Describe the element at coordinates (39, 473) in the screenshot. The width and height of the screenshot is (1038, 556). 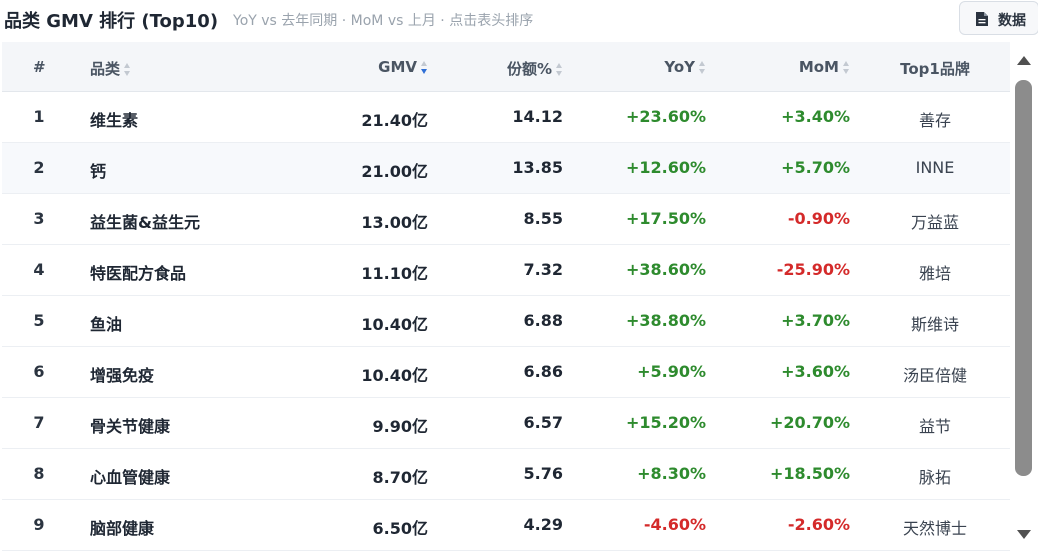
I see `rank-cell: 8` at that location.